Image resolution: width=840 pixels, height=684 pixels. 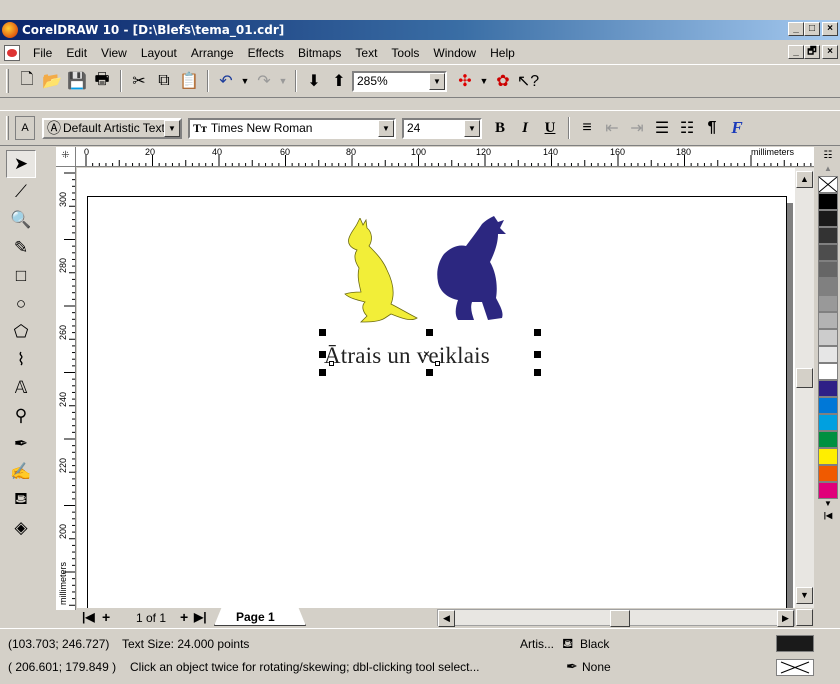 What do you see at coordinates (12, 53) in the screenshot?
I see `document-icon` at bounding box center [12, 53].